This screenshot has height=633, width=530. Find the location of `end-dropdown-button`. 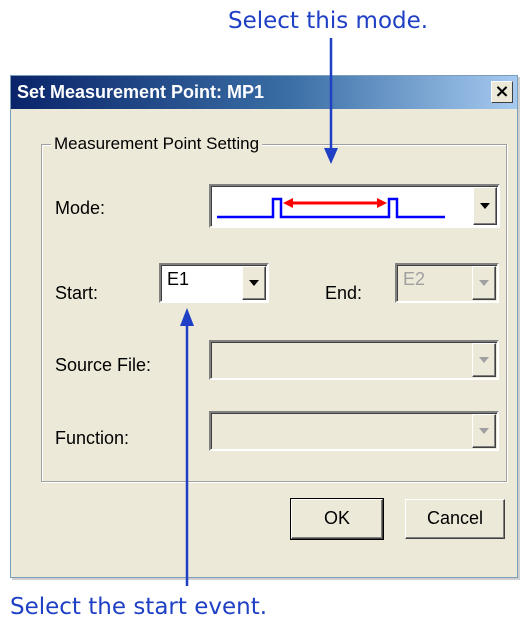

end-dropdown-button is located at coordinates (484, 283).